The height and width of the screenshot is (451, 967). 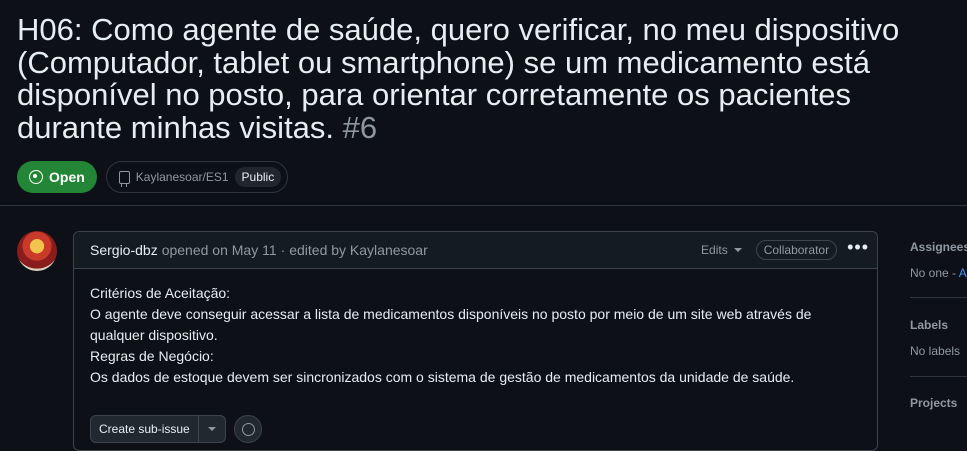 What do you see at coordinates (247, 429) in the screenshot?
I see `add-reaction-icon` at bounding box center [247, 429].